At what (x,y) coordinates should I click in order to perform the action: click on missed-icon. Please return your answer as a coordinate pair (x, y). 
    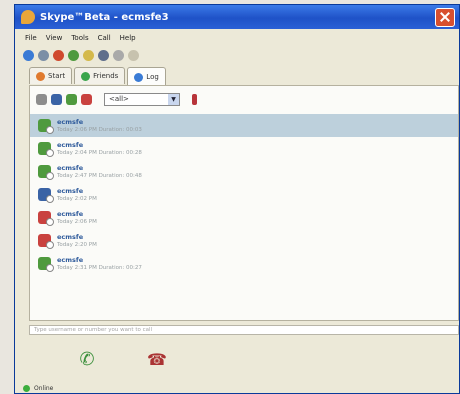
    Looking at the image, I should click on (86, 99).